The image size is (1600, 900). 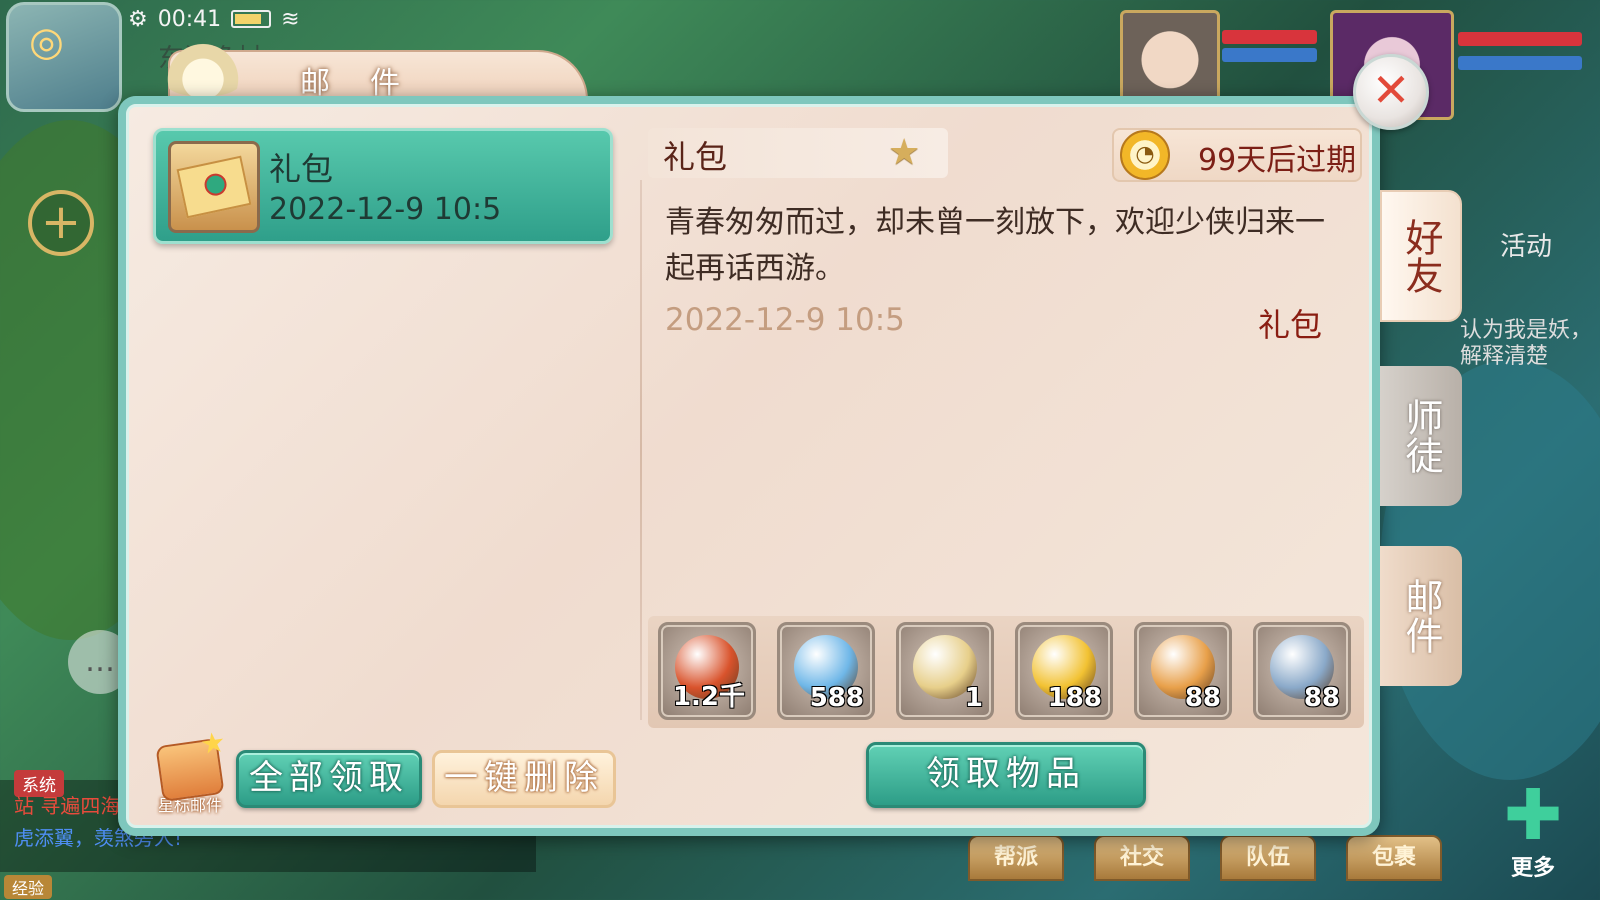 I want to click on reward-quantity: 1.2千, so click(x=708, y=697).